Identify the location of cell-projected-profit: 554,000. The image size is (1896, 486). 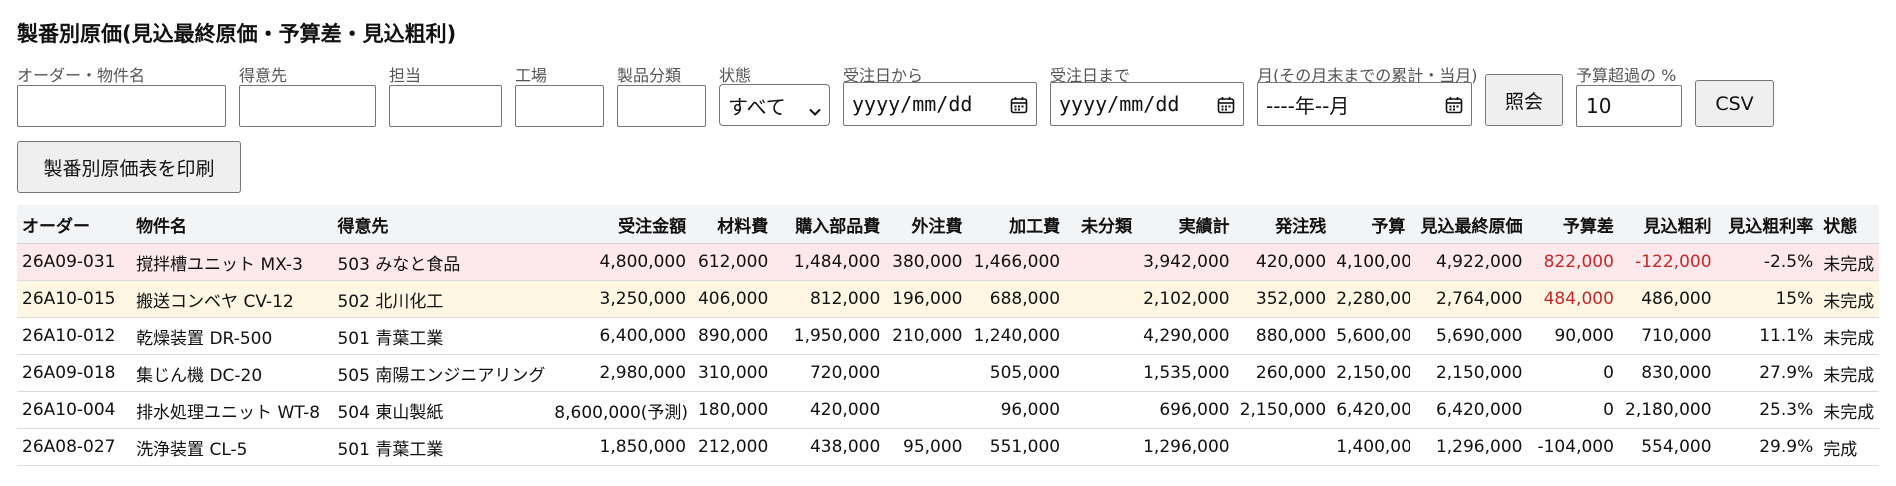
(1667, 447).